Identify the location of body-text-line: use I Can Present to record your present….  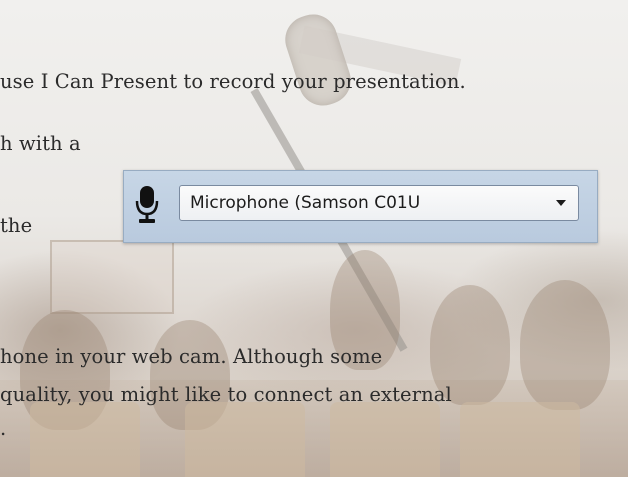
(233, 81).